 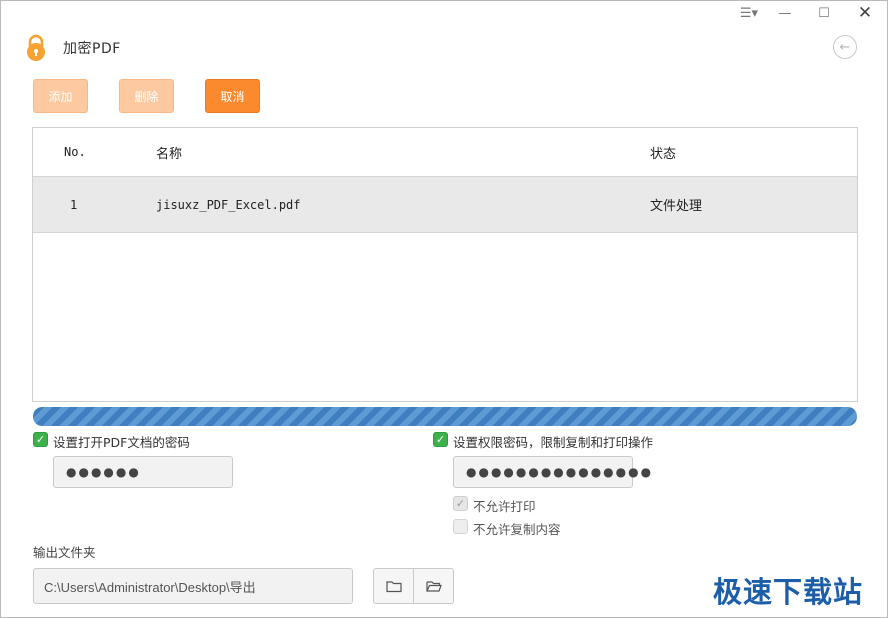 I want to click on maximize-button: ☐, so click(x=824, y=13).